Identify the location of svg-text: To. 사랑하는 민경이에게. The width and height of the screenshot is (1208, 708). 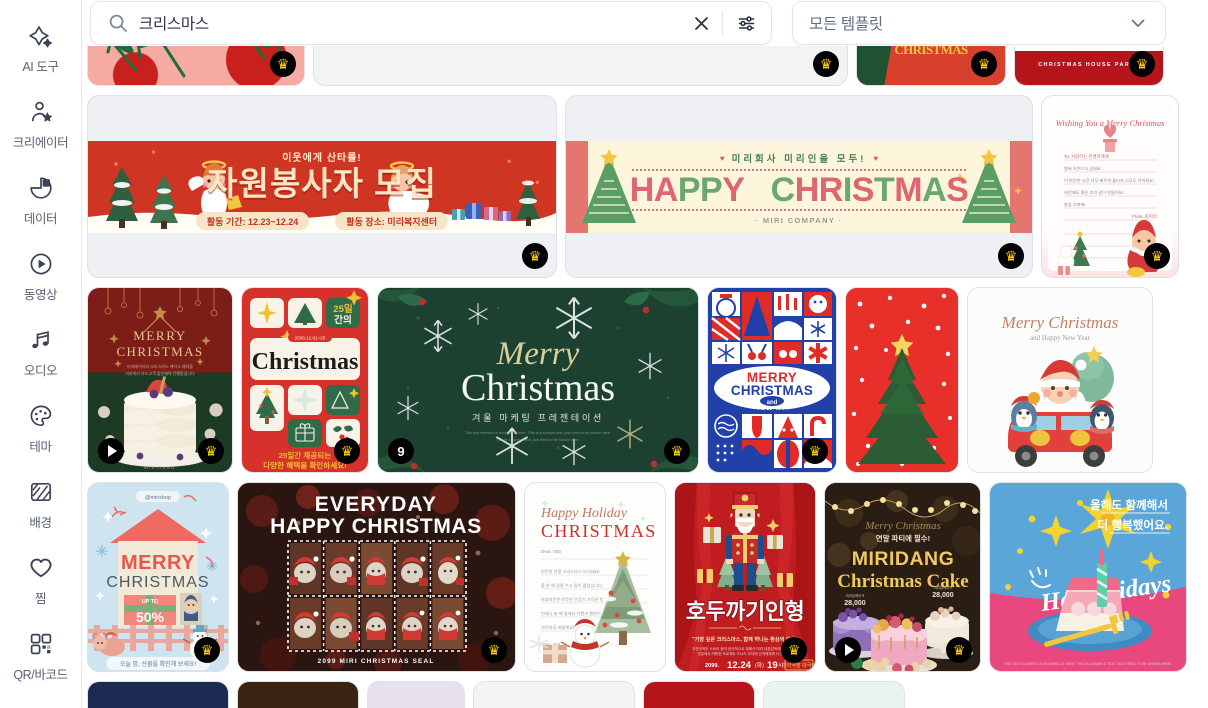
(1086, 156).